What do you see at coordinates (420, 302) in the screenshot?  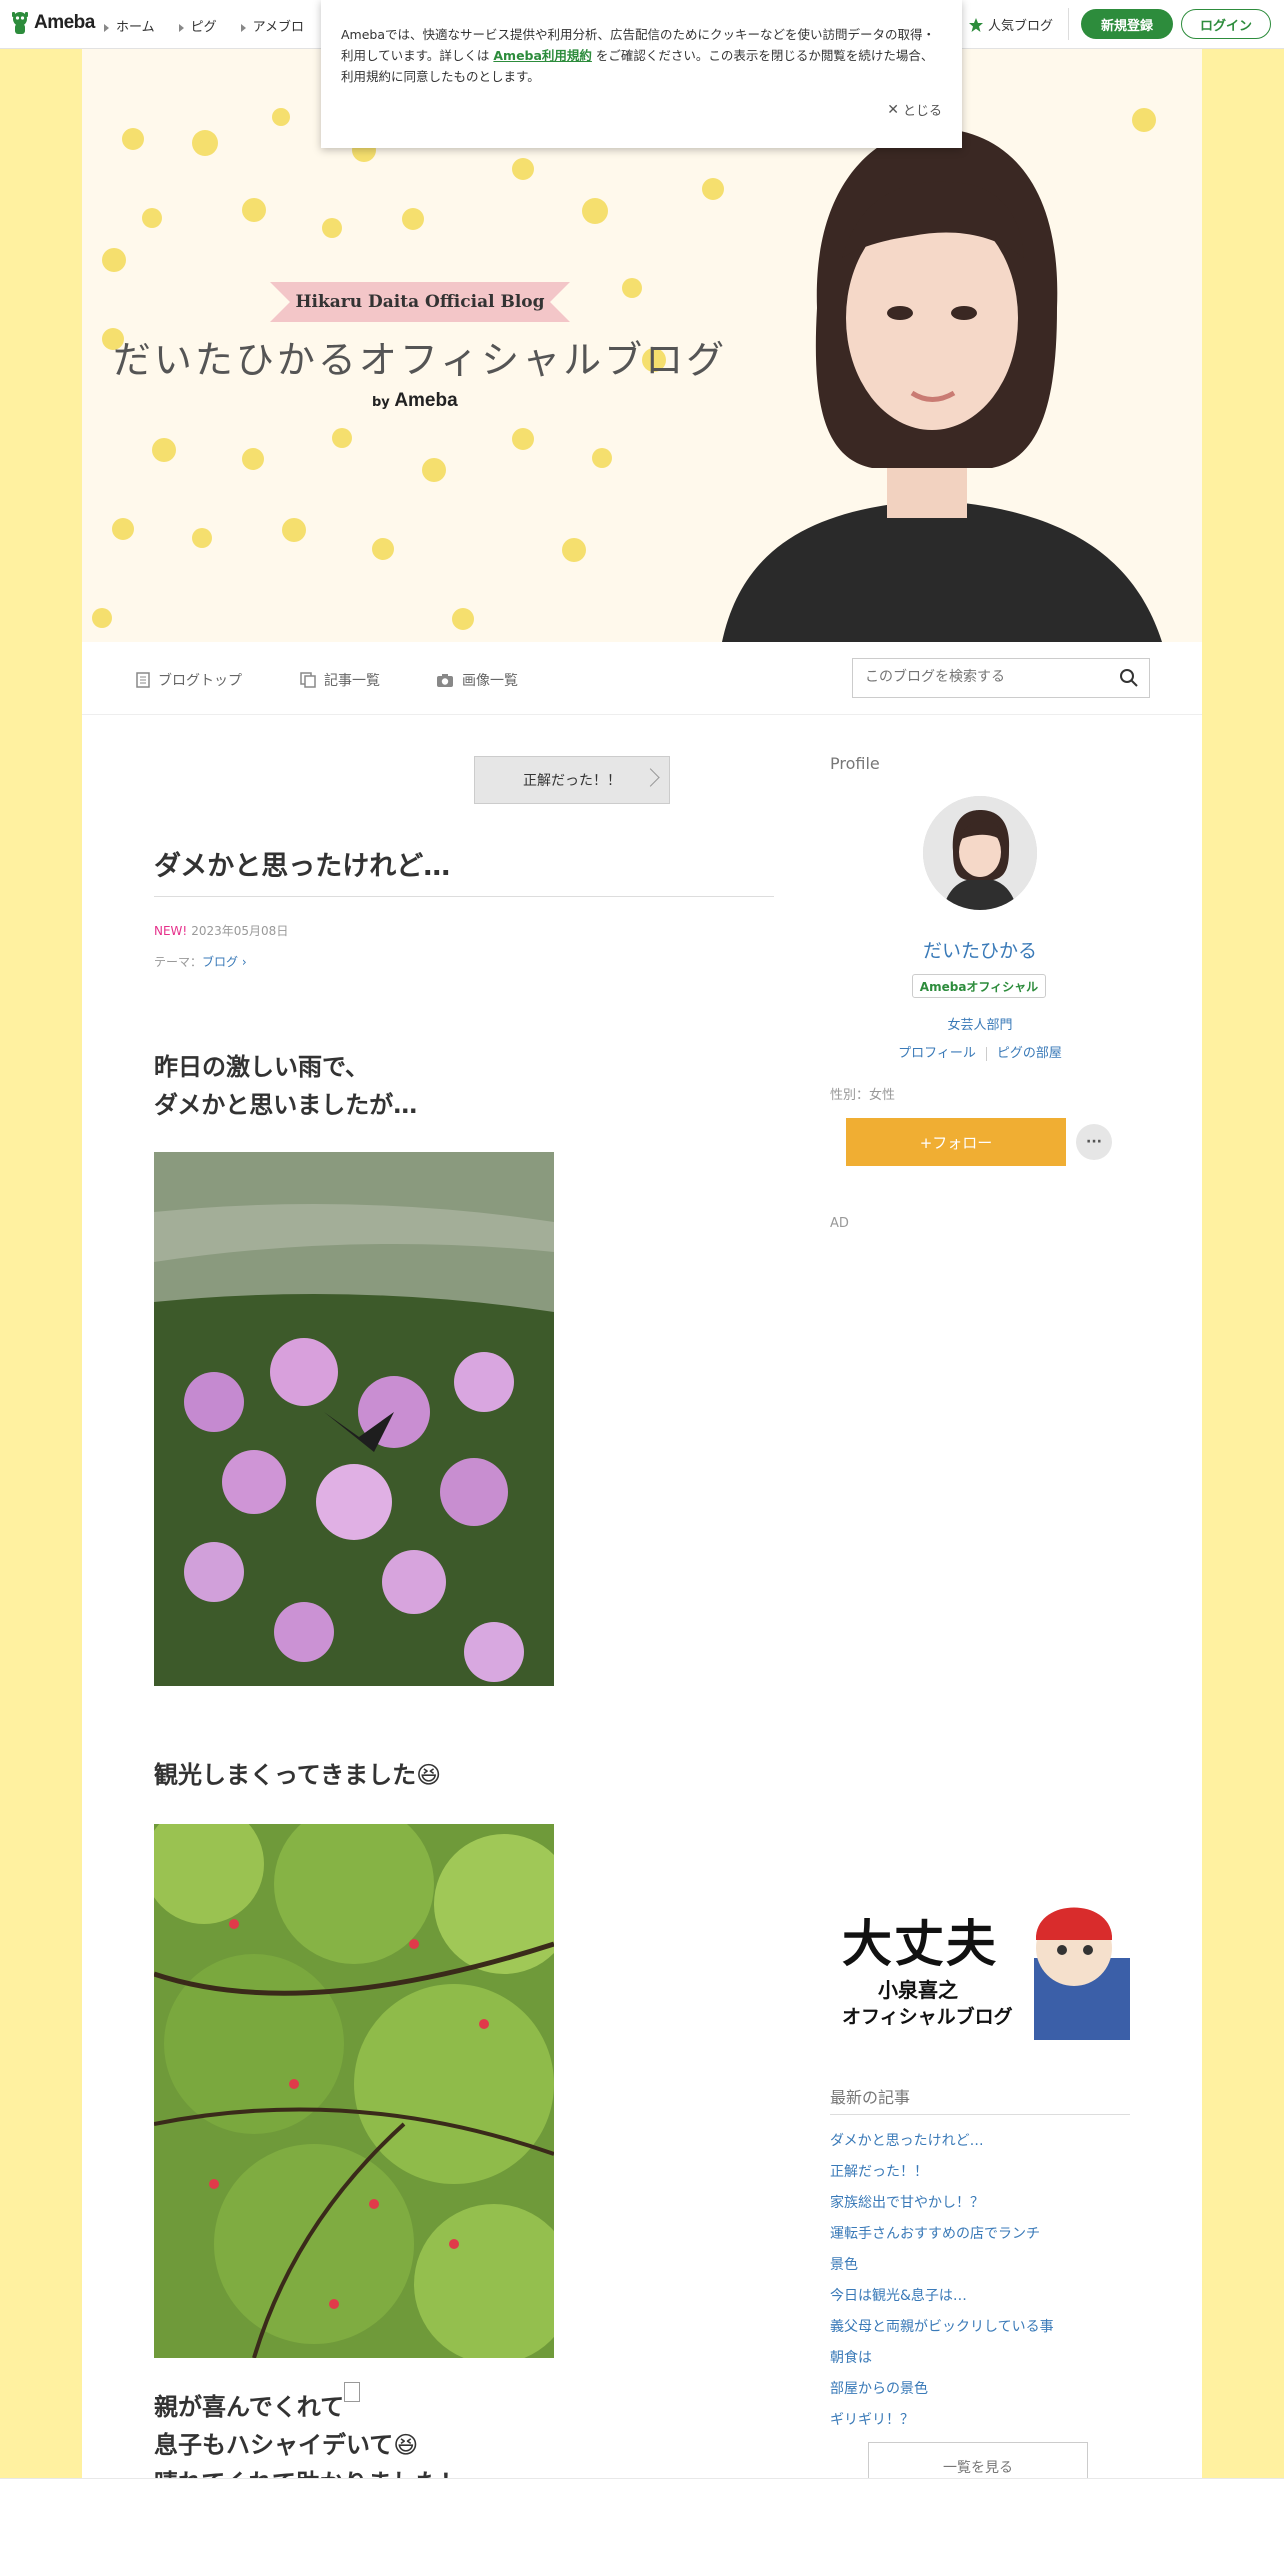 I see `blog-ribbon: Hikaru Daita Official Blog` at bounding box center [420, 302].